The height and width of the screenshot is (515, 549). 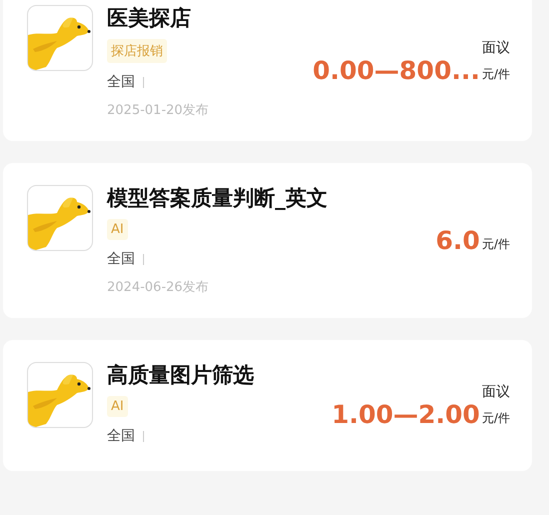 I want to click on price: 6.0, so click(x=458, y=240).